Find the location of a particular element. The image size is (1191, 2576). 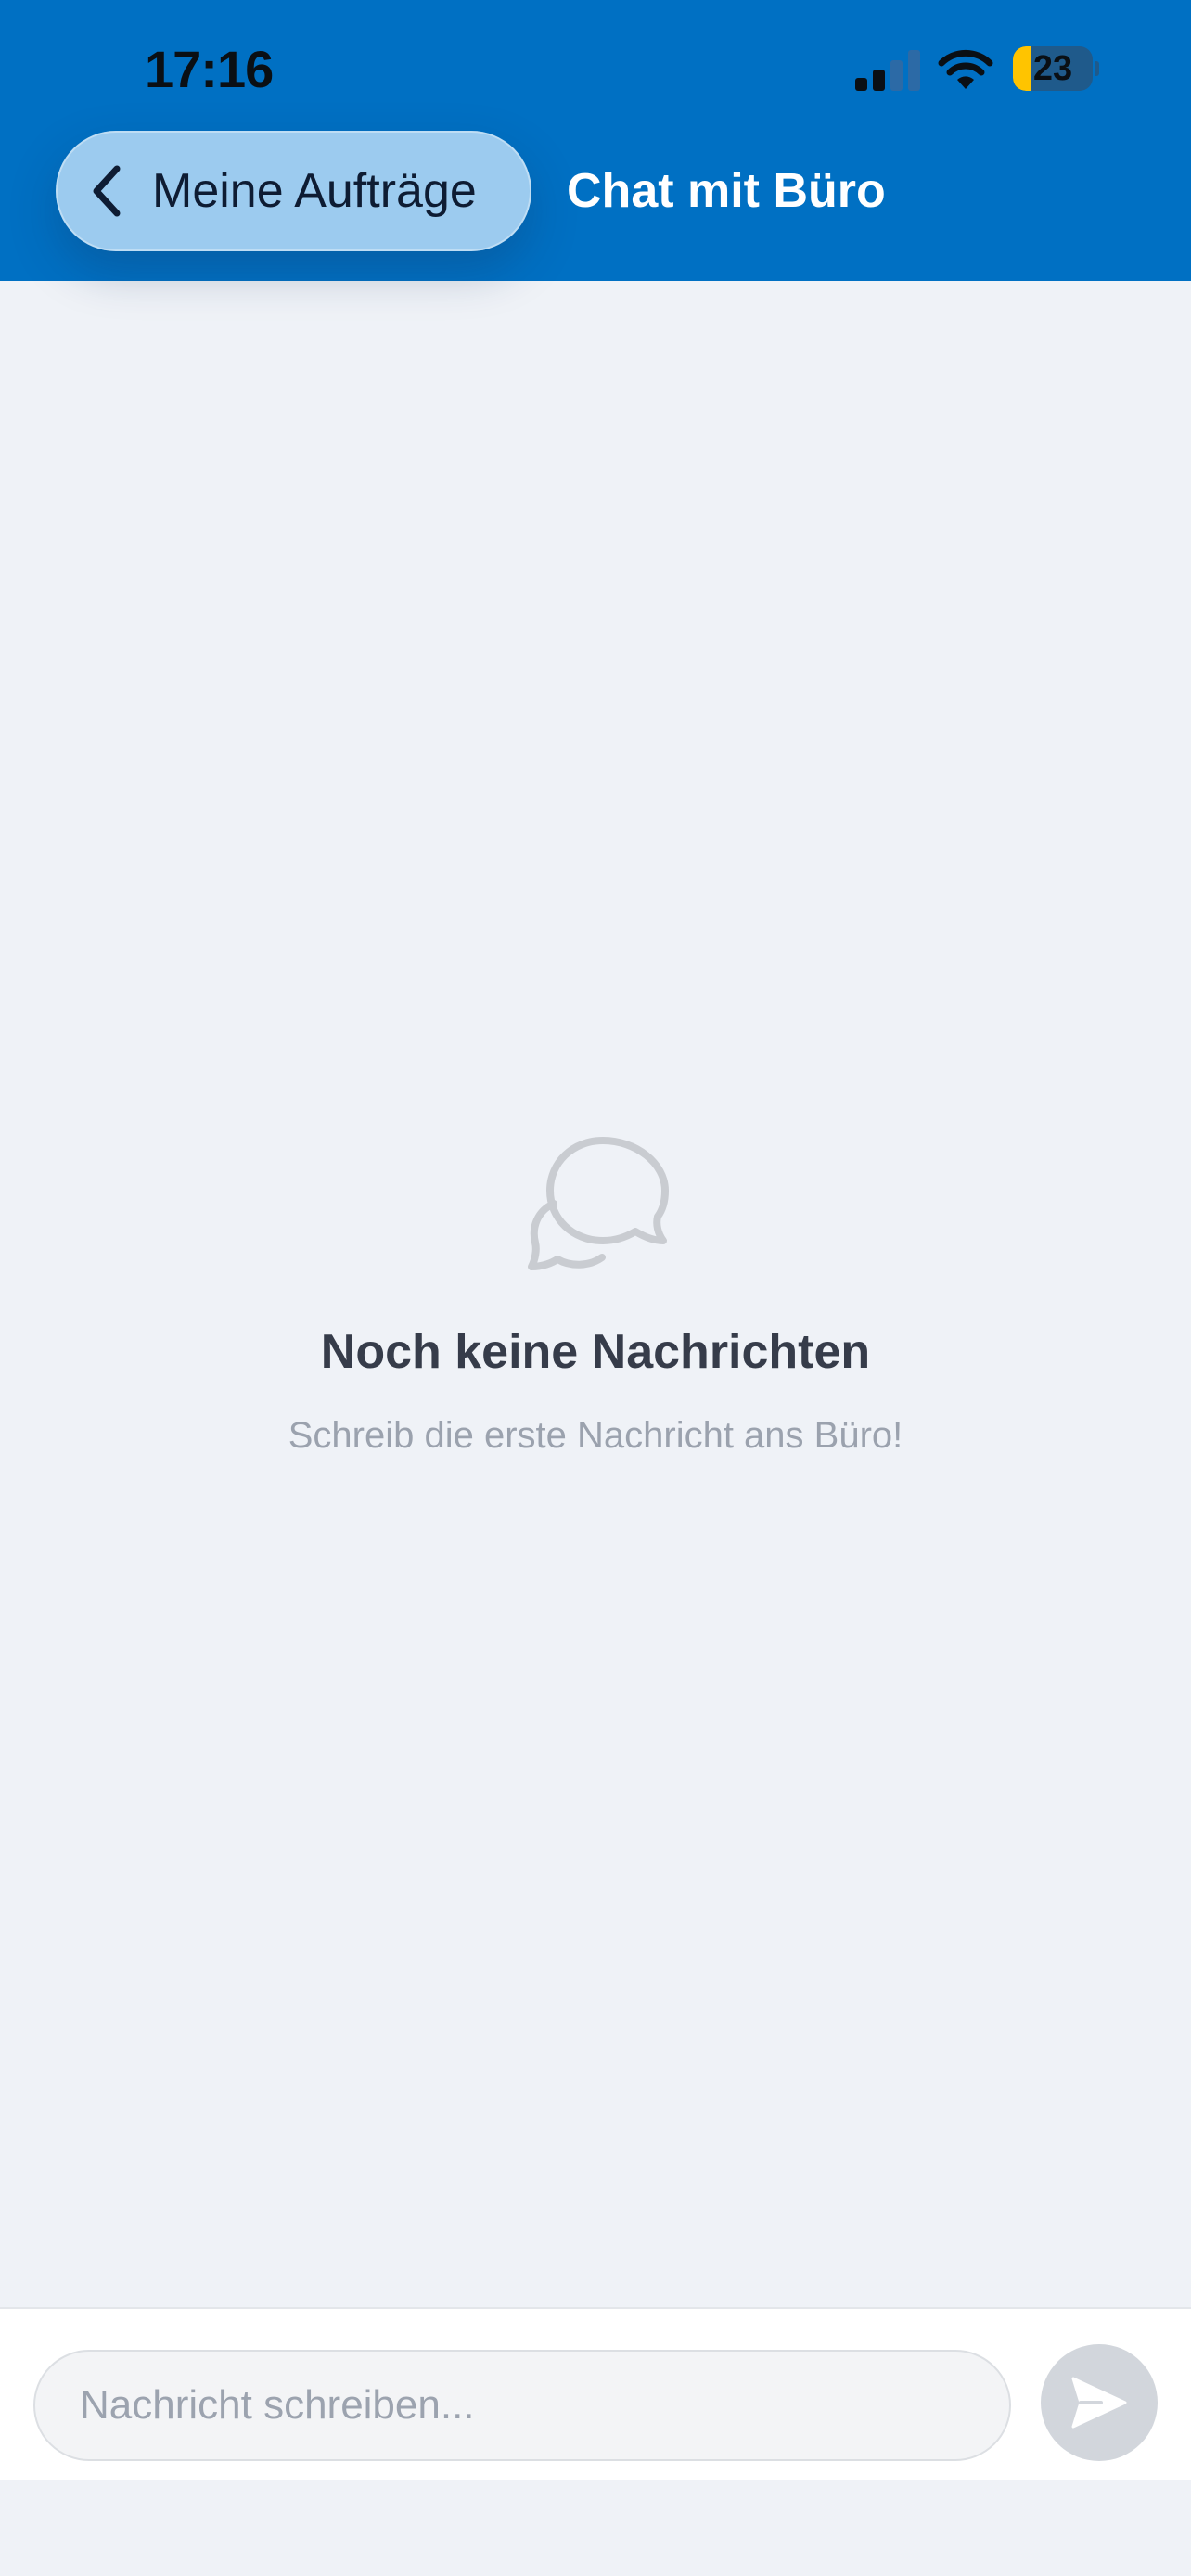

back-button: Meine Aufträge is located at coordinates (293, 191).